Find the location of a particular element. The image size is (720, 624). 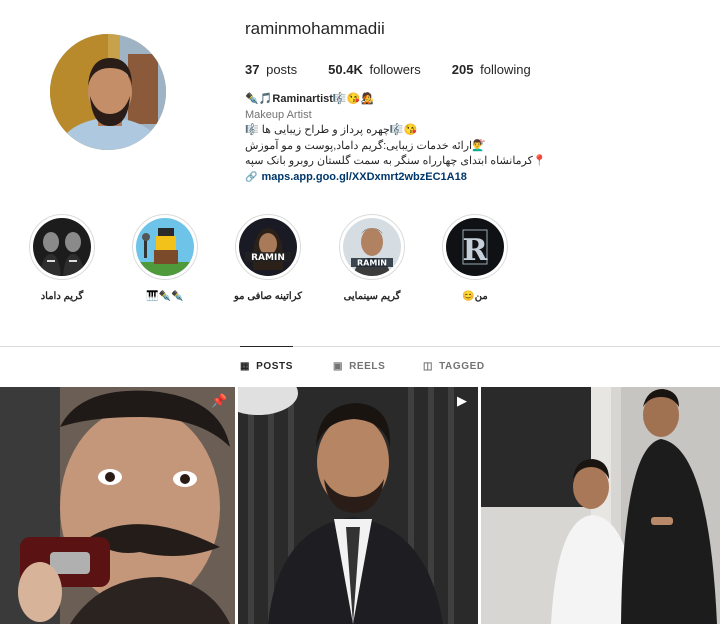

post-tile: ▶ is located at coordinates (358, 505).